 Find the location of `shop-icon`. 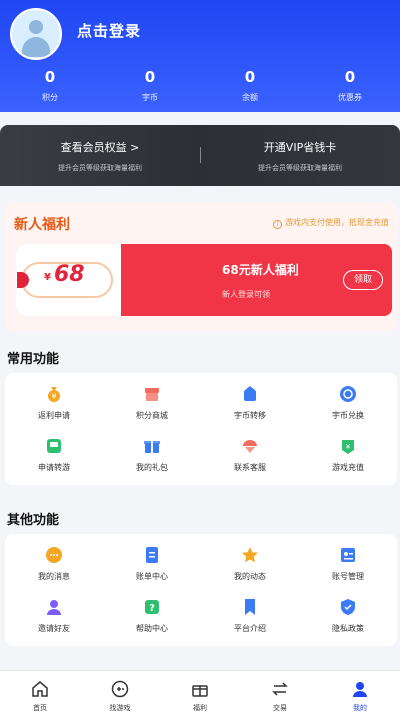

shop-icon is located at coordinates (152, 394).